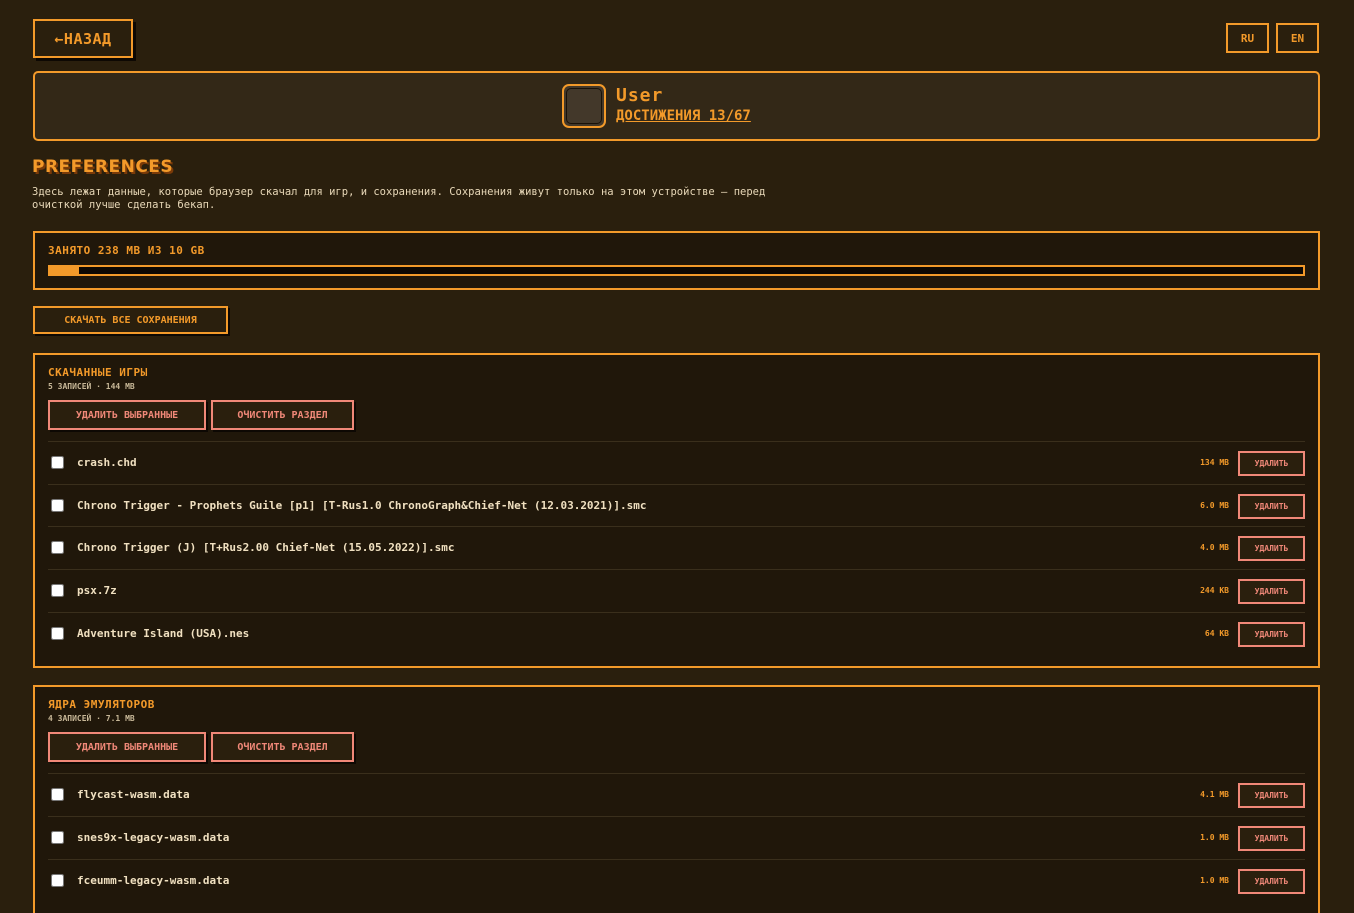 The width and height of the screenshot is (1354, 913). Describe the element at coordinates (640, 95) in the screenshot. I see `username: User` at that location.